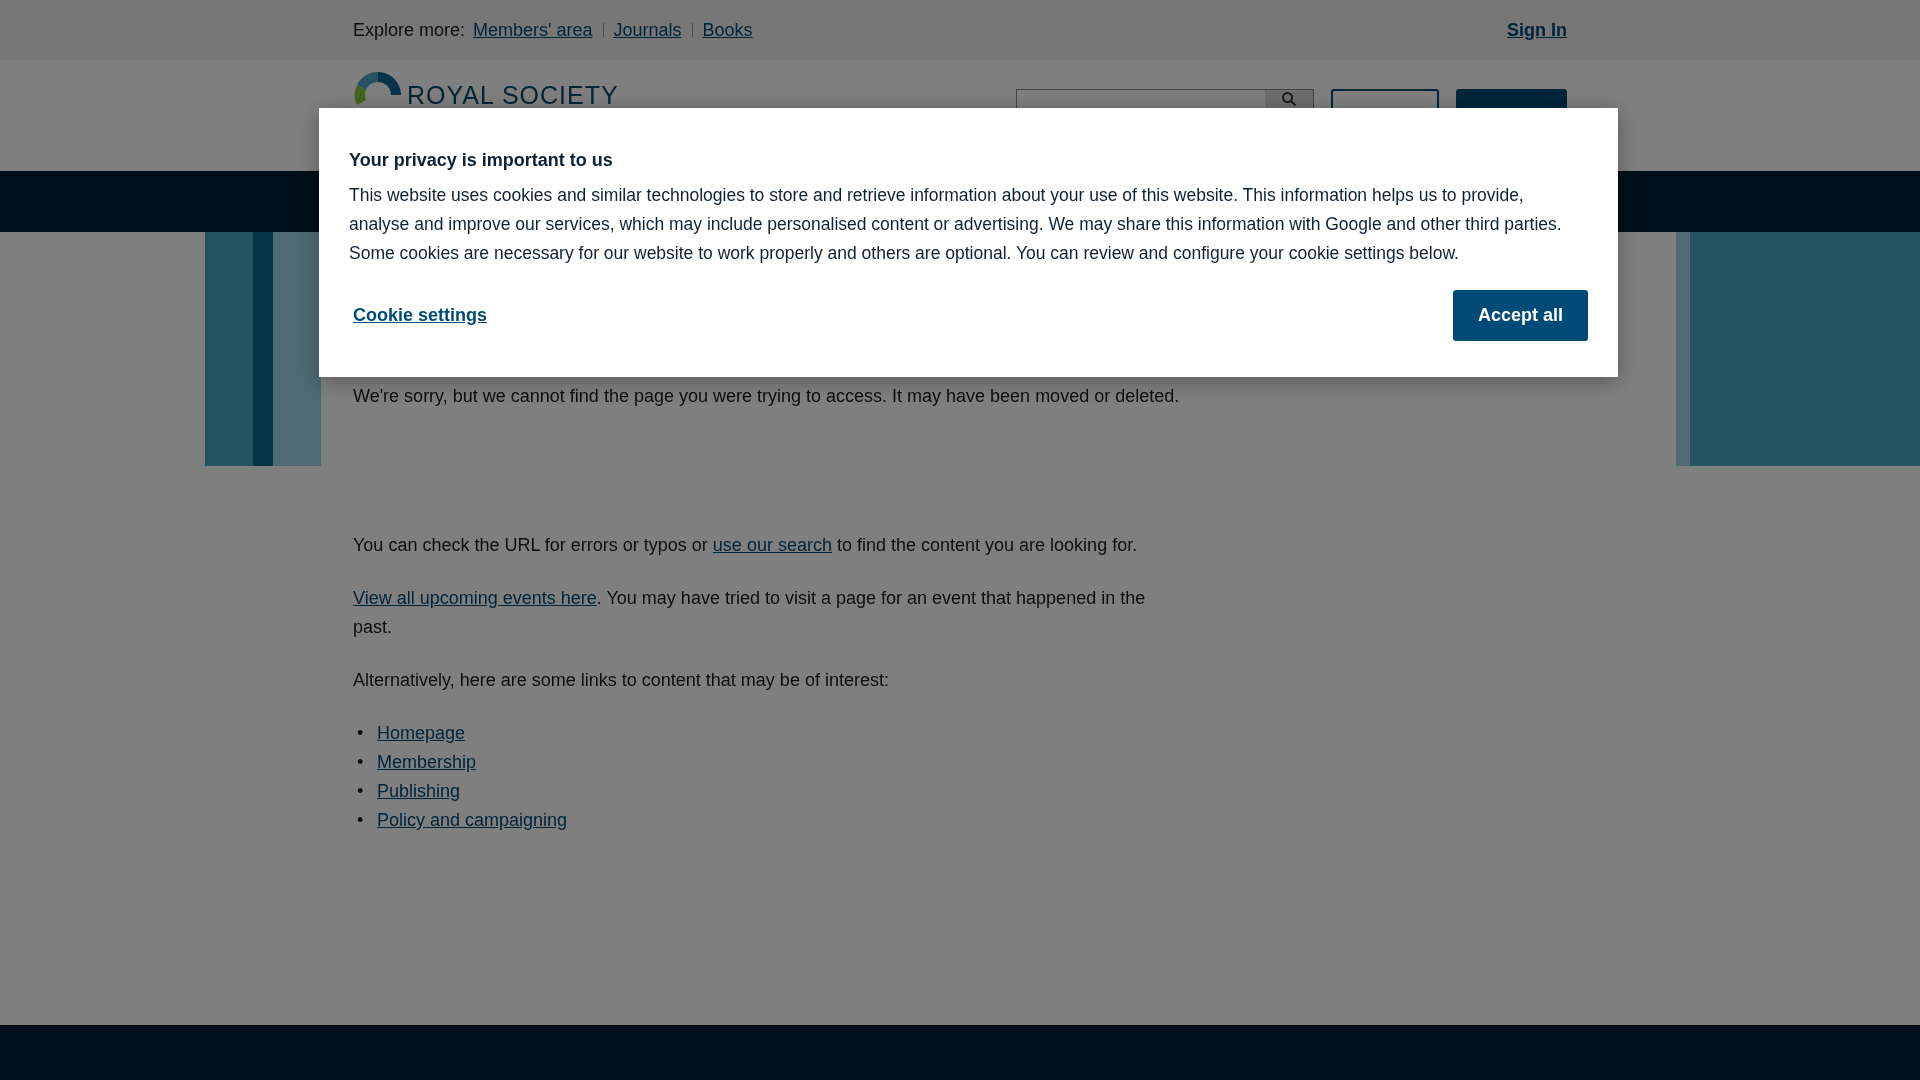 The width and height of the screenshot is (1920, 1080). What do you see at coordinates (419, 791) in the screenshot?
I see `content-link: Publishing` at bounding box center [419, 791].